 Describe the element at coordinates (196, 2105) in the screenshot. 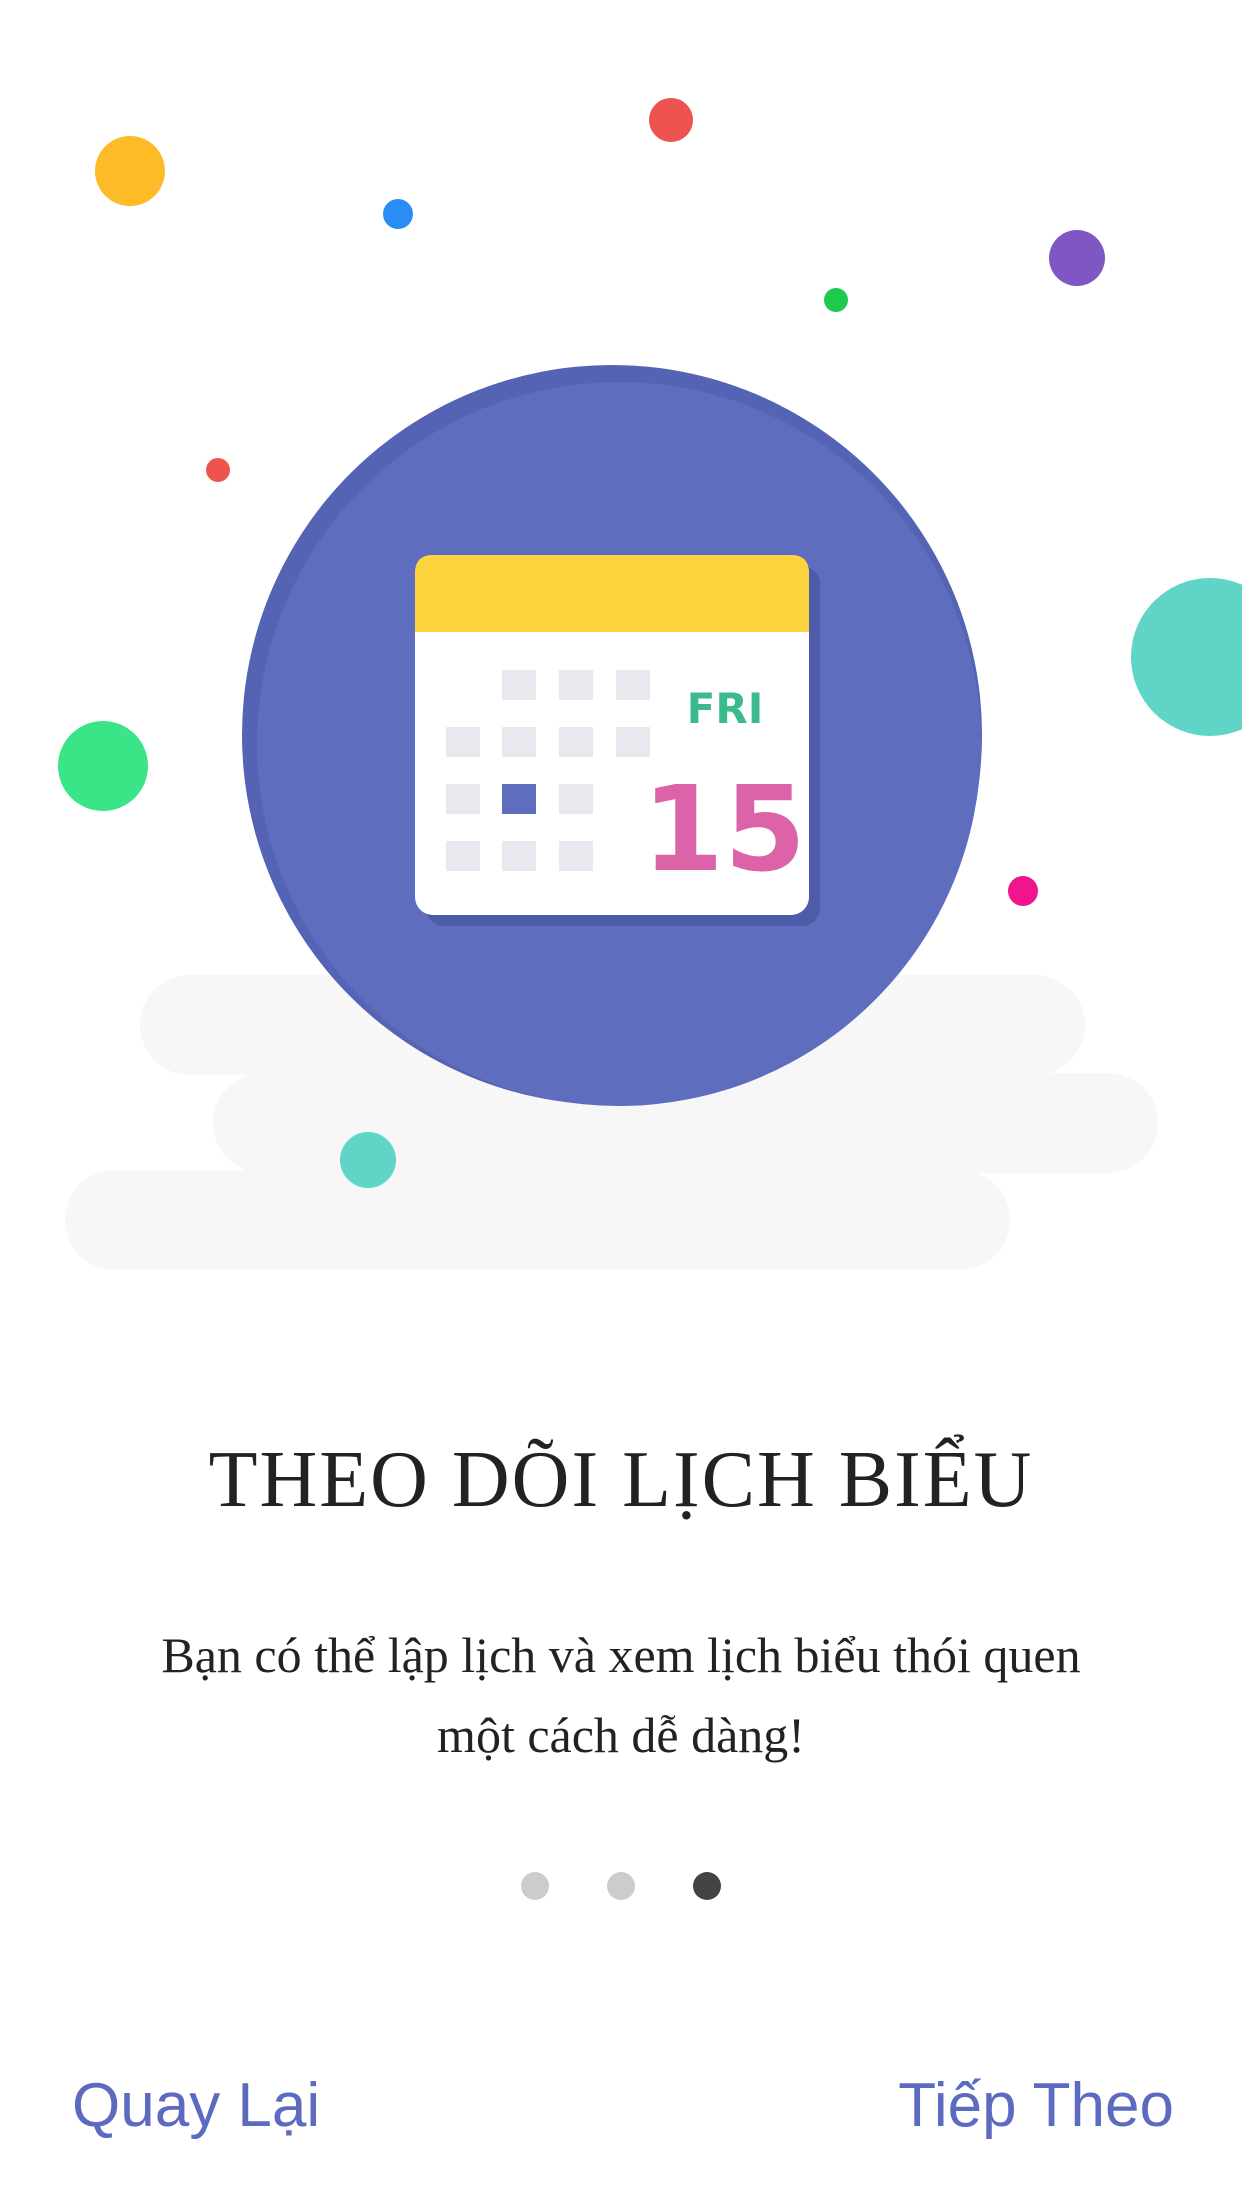

I see `back-button: Quay Lại` at that location.